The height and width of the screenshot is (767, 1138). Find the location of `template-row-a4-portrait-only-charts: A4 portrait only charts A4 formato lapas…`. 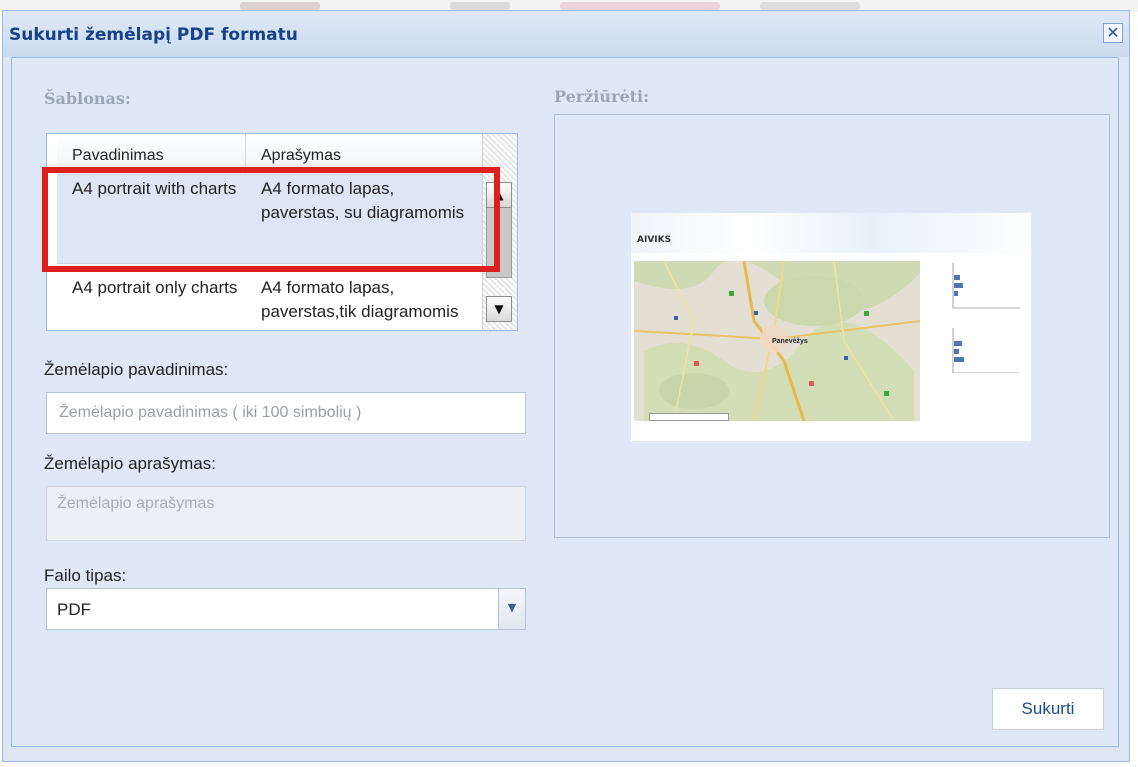

template-row-a4-portrait-only-charts: A4 portrait only charts A4 formato lapas… is located at coordinates (270, 302).